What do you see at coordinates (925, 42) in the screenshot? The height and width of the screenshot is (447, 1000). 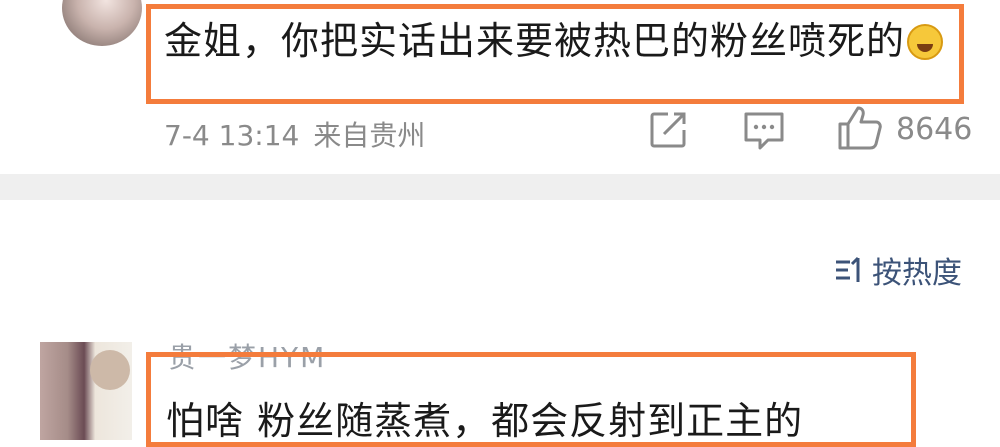 I see `laughing-crying-emoji-icon` at bounding box center [925, 42].